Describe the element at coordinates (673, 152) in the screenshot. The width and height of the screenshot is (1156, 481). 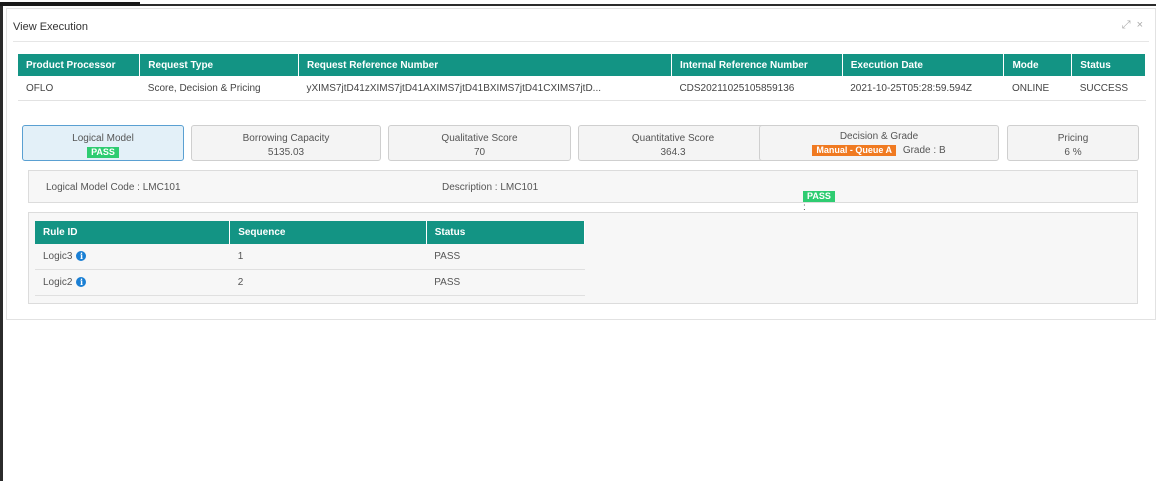
I see `card-quantitative-score-value: 364.3` at that location.